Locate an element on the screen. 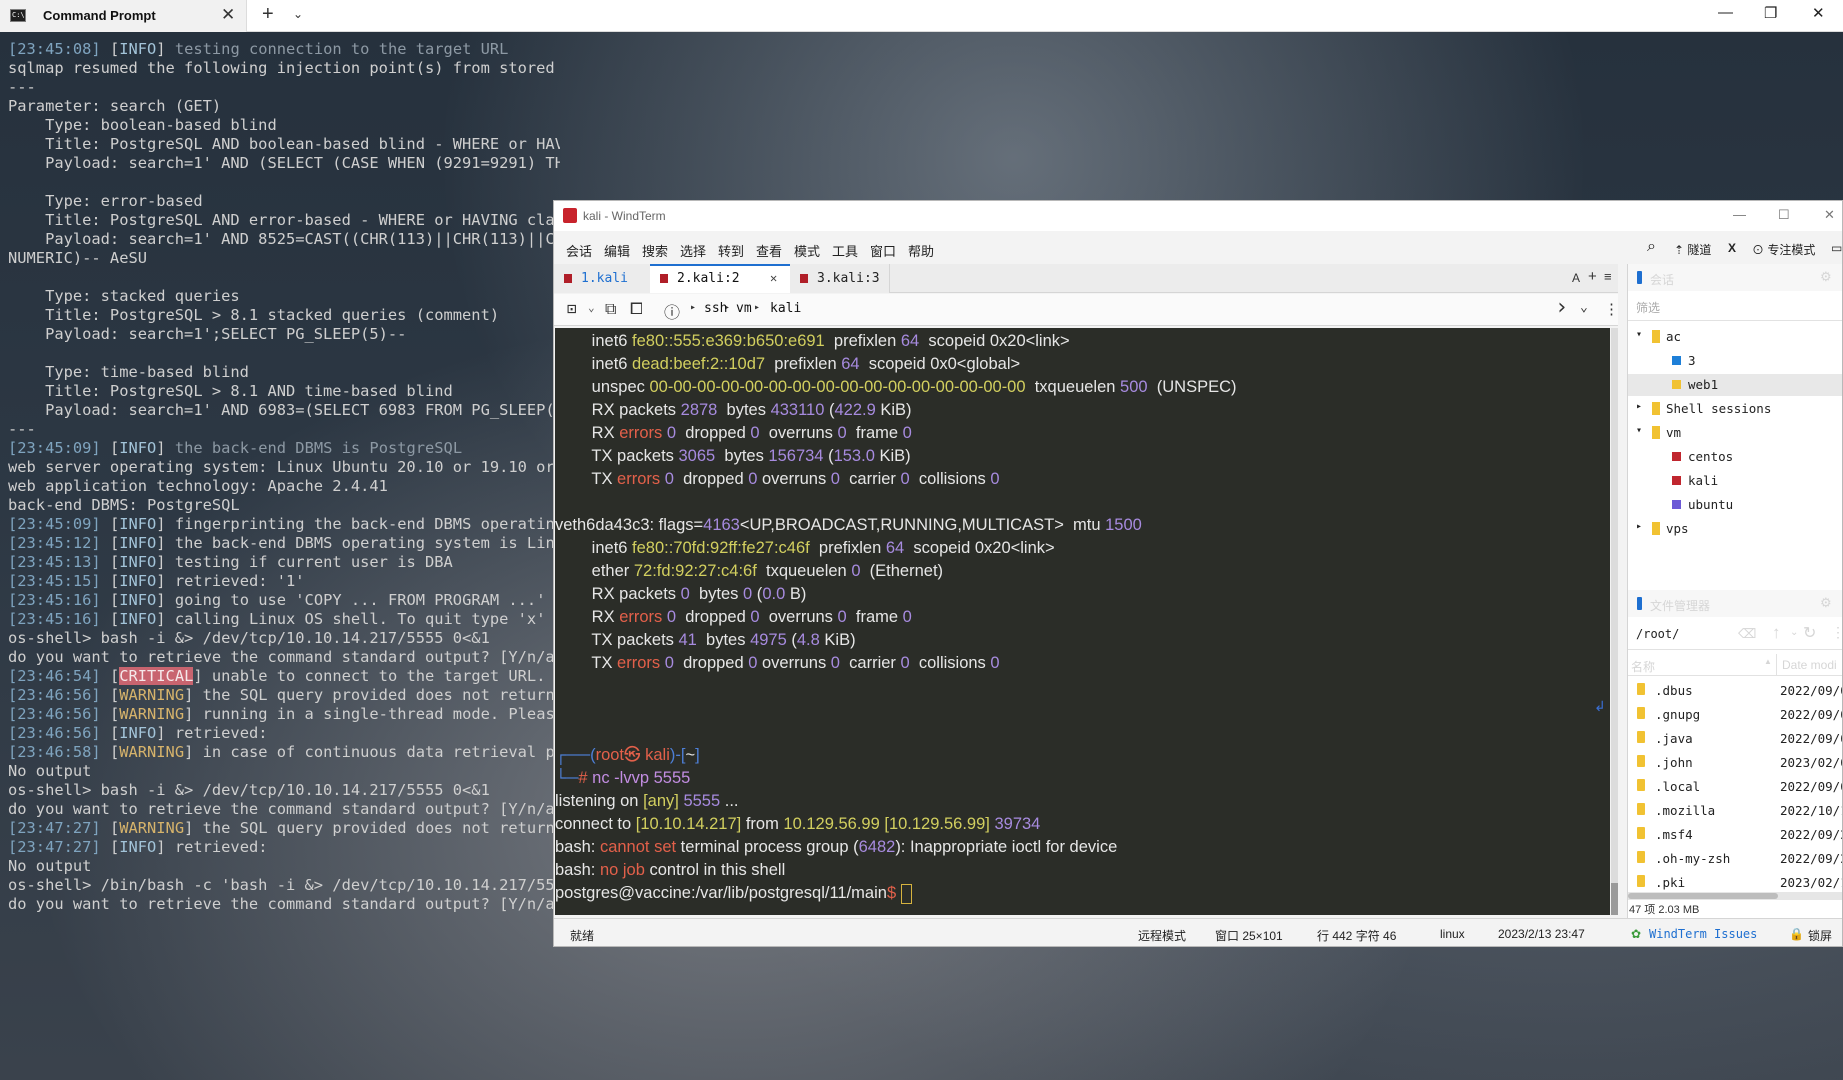 The image size is (1843, 1080). session-tree-item: ▾ ac is located at coordinates (1735, 337).